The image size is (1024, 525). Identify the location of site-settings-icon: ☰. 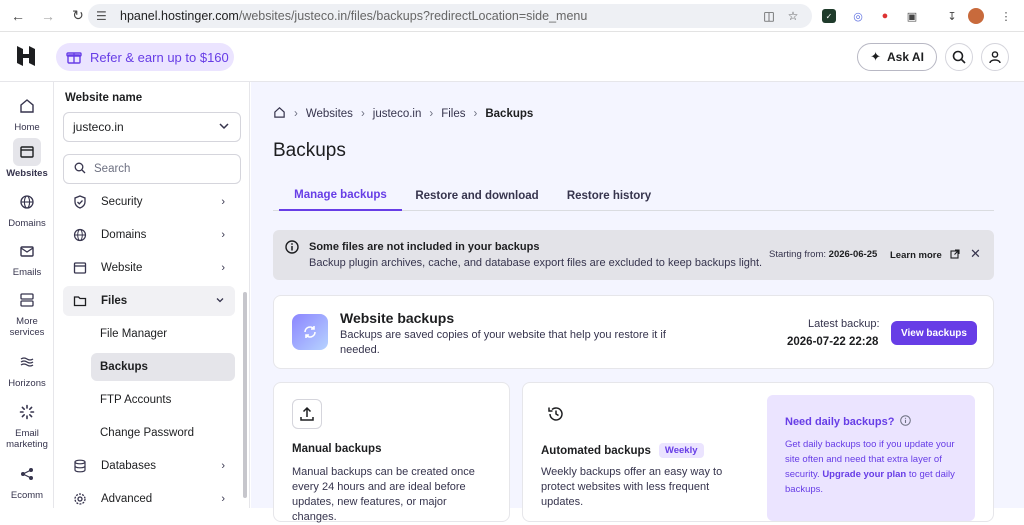
(105, 16).